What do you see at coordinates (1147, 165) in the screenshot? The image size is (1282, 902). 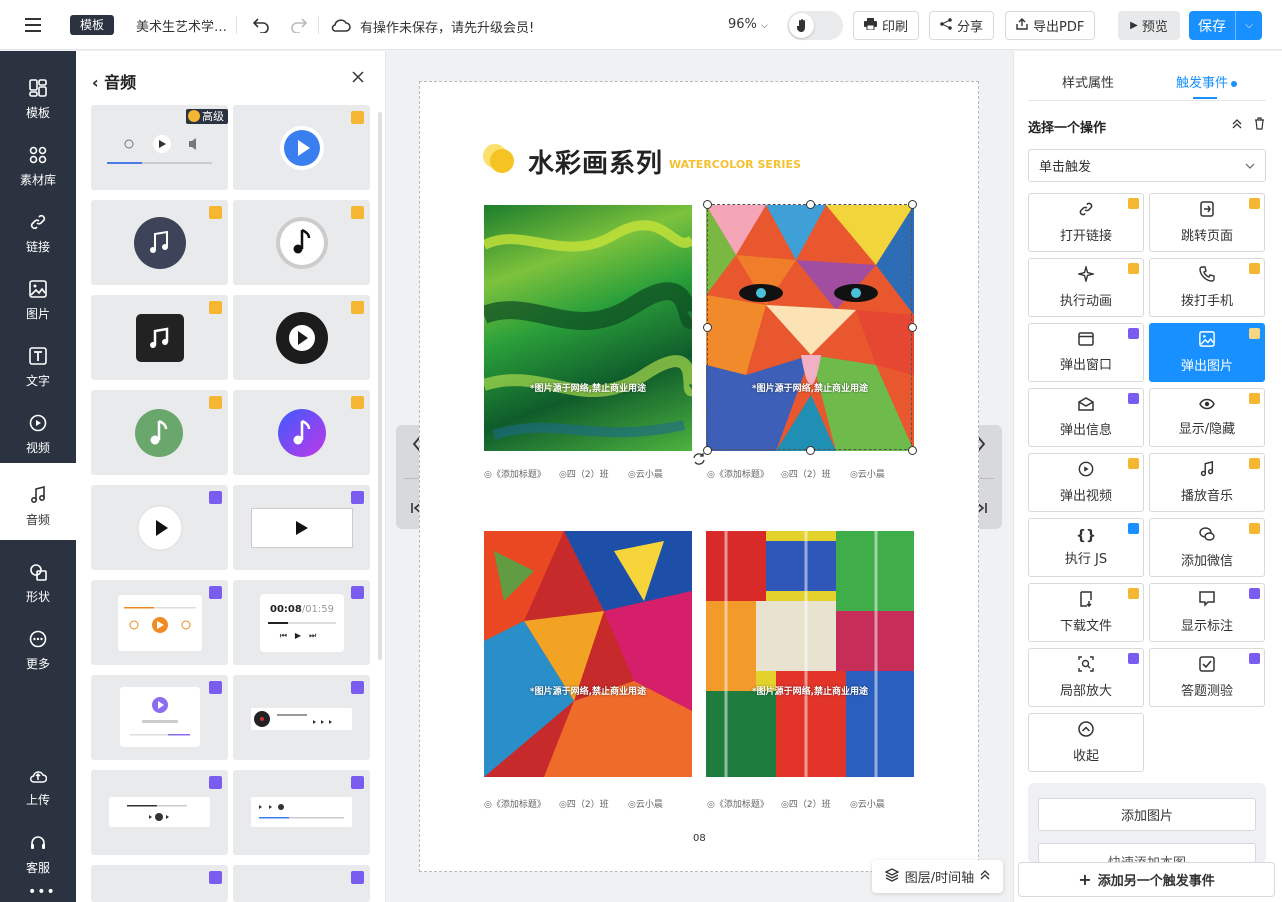 I see `trigger-type-select: 单击触发` at bounding box center [1147, 165].